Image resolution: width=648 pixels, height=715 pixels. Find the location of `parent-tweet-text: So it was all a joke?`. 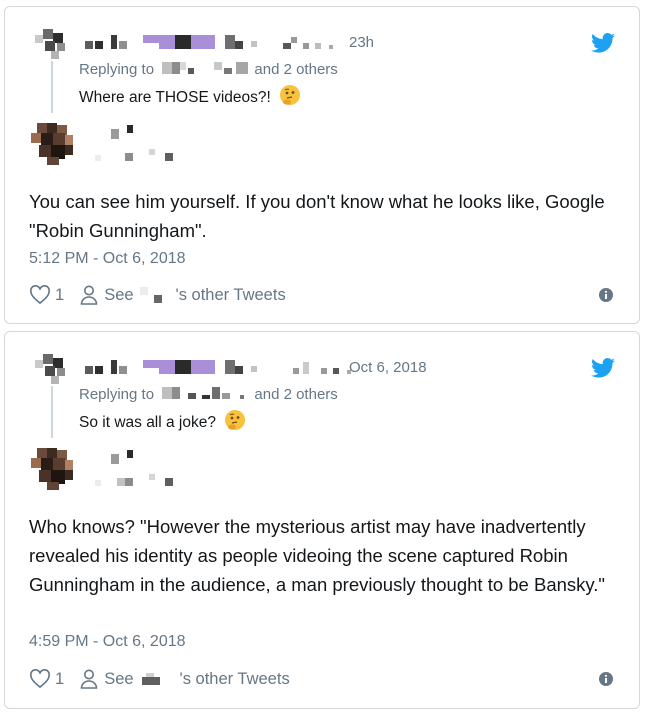

parent-tweet-text: So it was all a joke? is located at coordinates (147, 422).